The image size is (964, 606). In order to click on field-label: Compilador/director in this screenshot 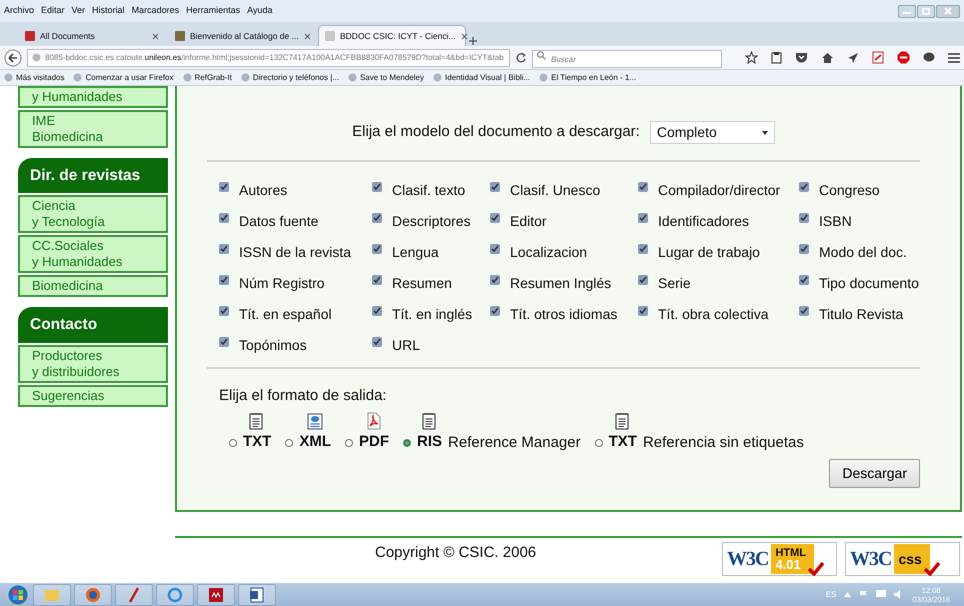, I will do `click(719, 190)`.